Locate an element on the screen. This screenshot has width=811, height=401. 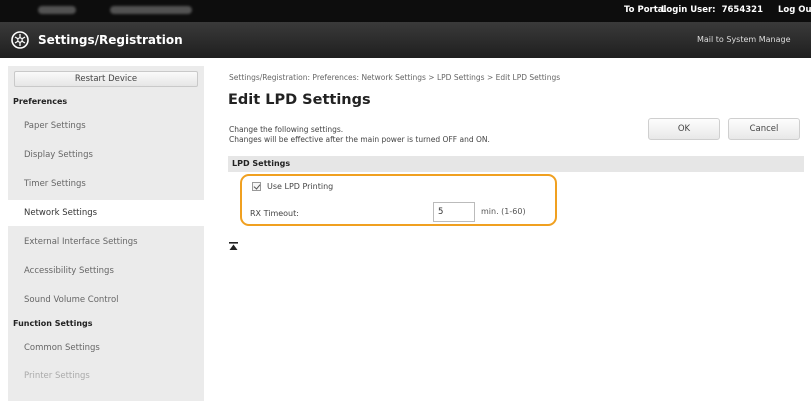
sidebar-item-printer-settings: Printer Settings is located at coordinates (106, 376).